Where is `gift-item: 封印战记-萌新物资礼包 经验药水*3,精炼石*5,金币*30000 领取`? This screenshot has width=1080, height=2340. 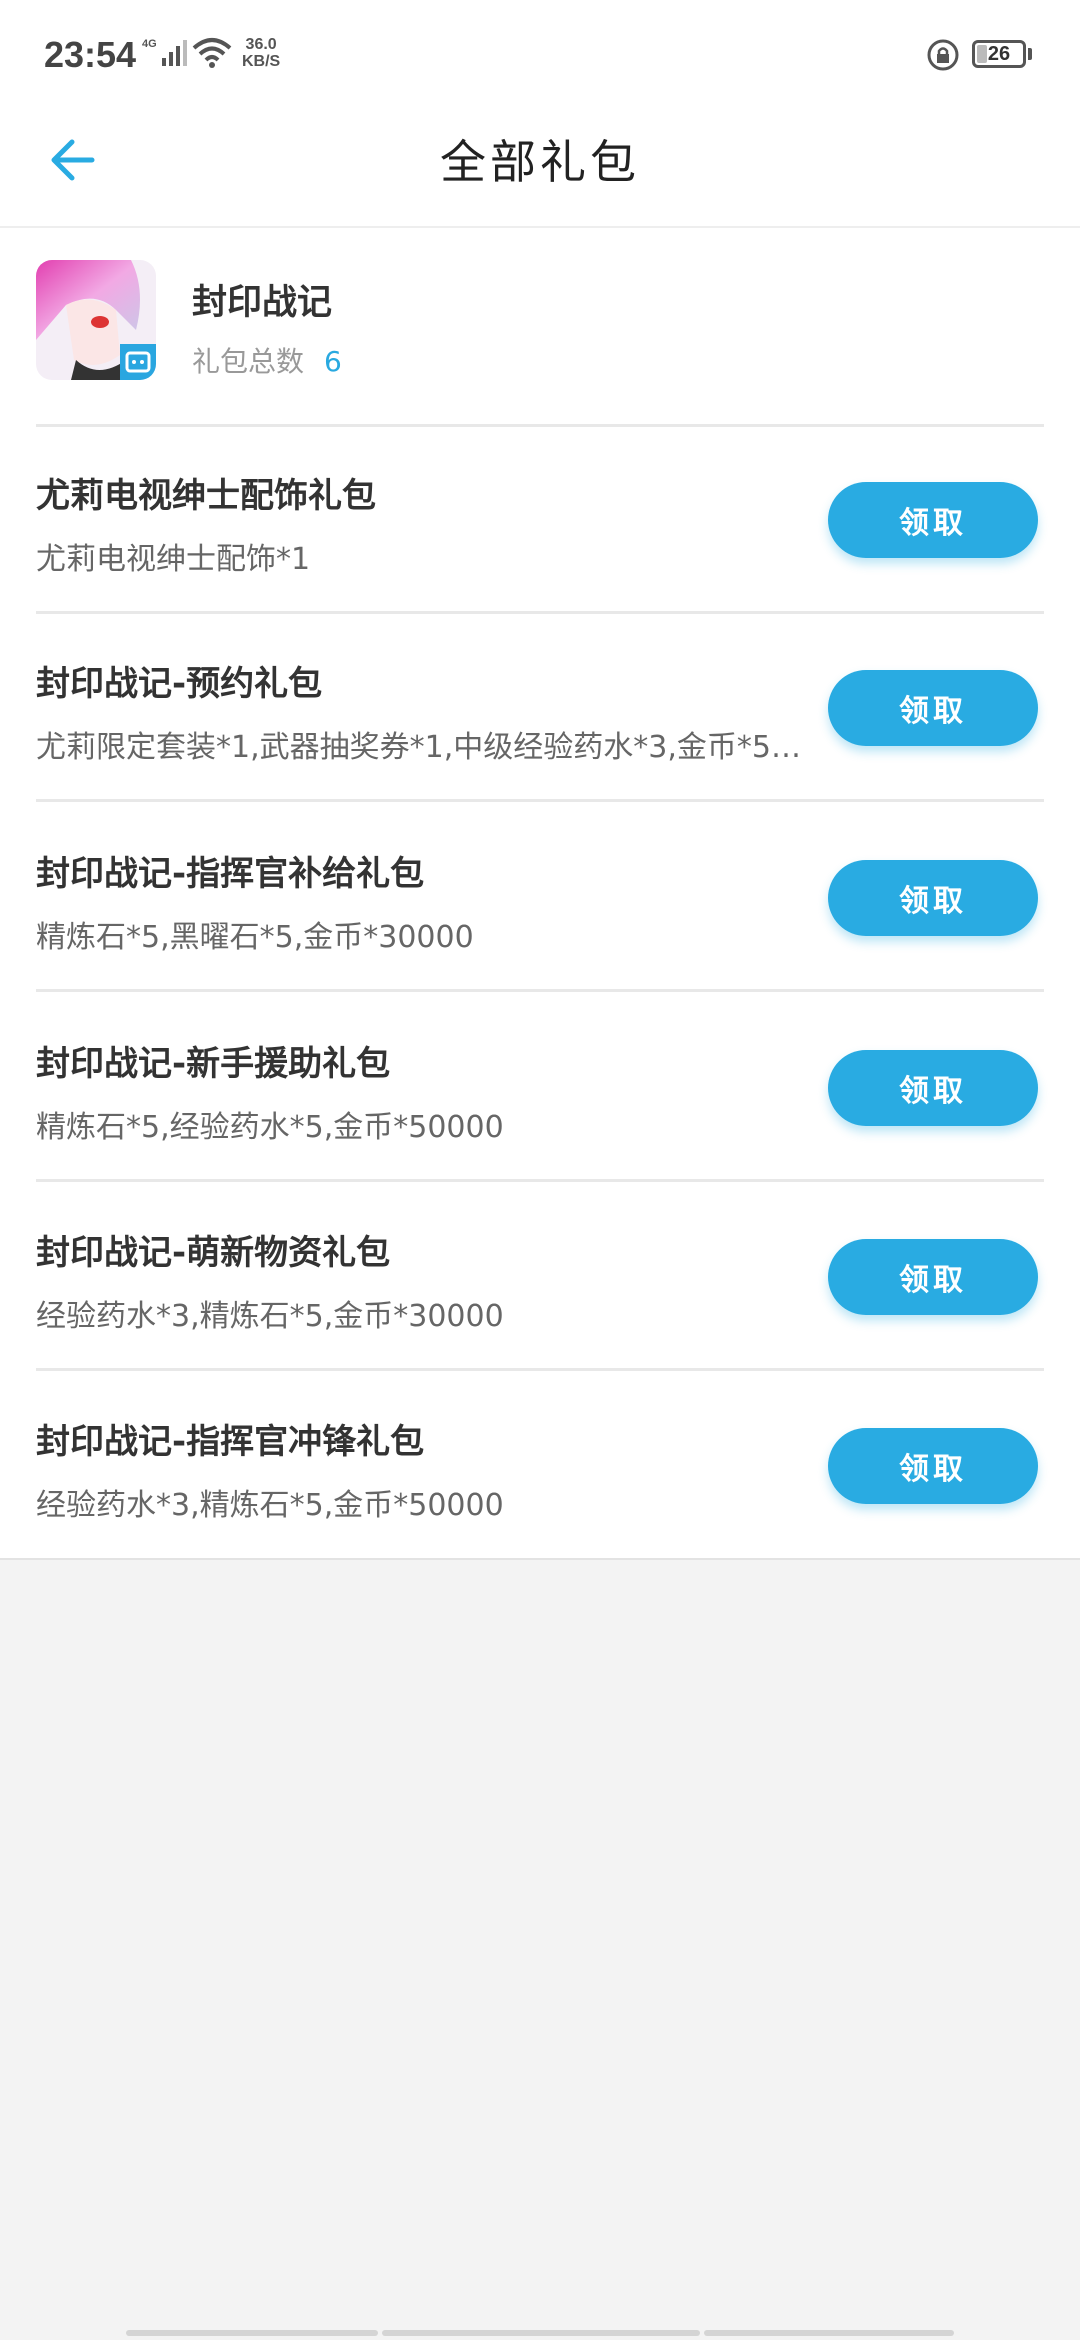
gift-item: 封印战记-萌新物资礼包 经验药水*3,精炼石*5,金币*30000 领取 is located at coordinates (540, 1277).